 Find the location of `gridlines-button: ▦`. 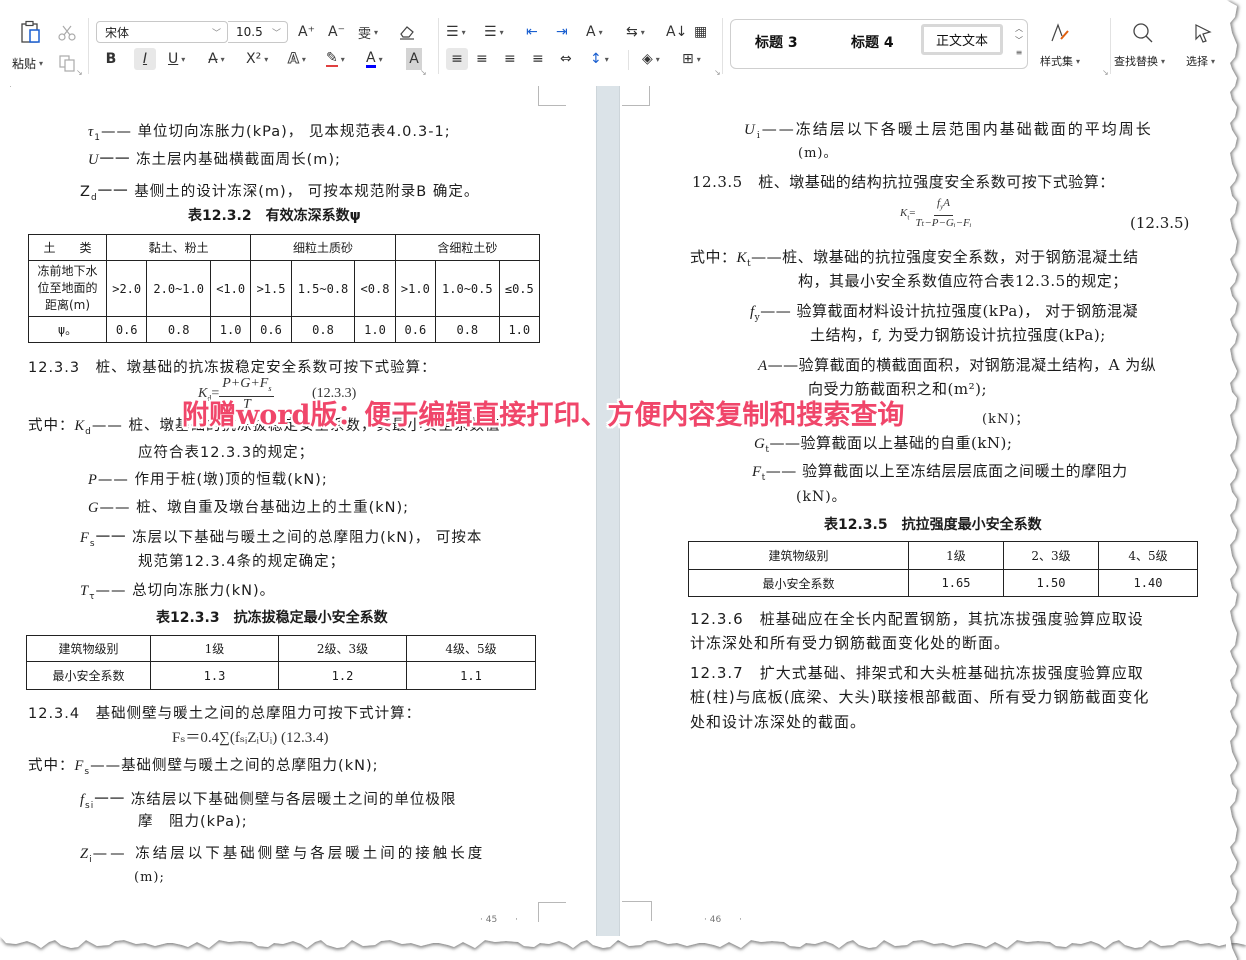

gridlines-button: ▦ is located at coordinates (700, 32).